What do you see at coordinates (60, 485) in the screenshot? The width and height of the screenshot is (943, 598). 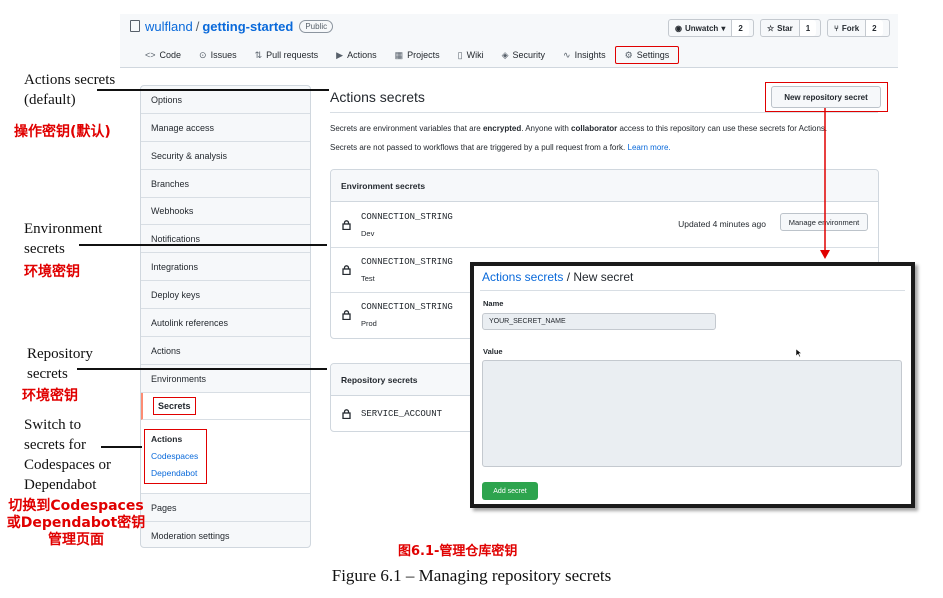 I see `annotation-line: Dependabot` at bounding box center [60, 485].